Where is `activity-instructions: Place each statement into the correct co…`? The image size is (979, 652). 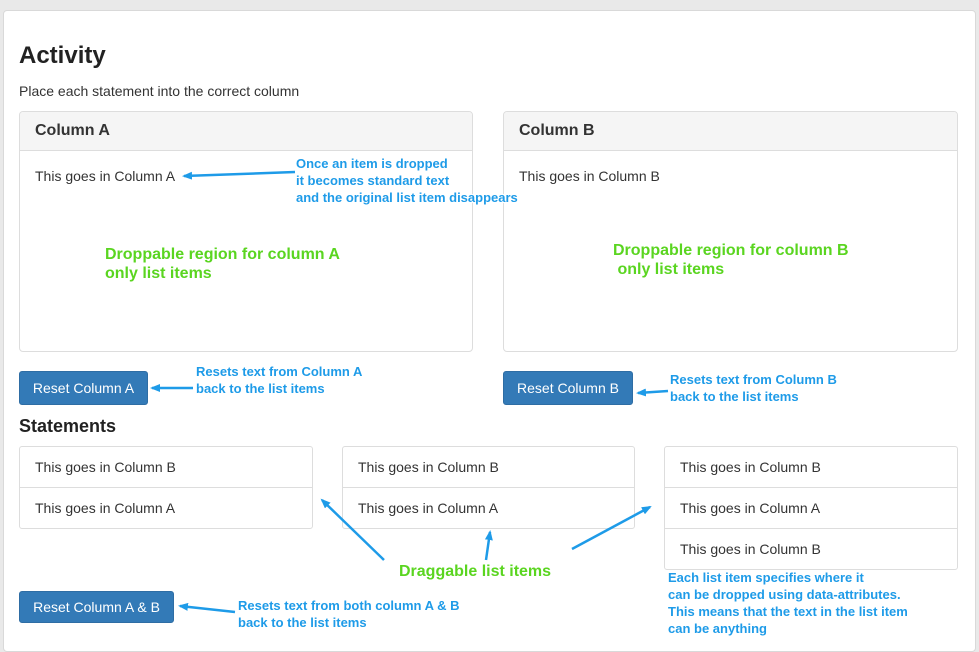 activity-instructions: Place each statement into the correct co… is located at coordinates (159, 91).